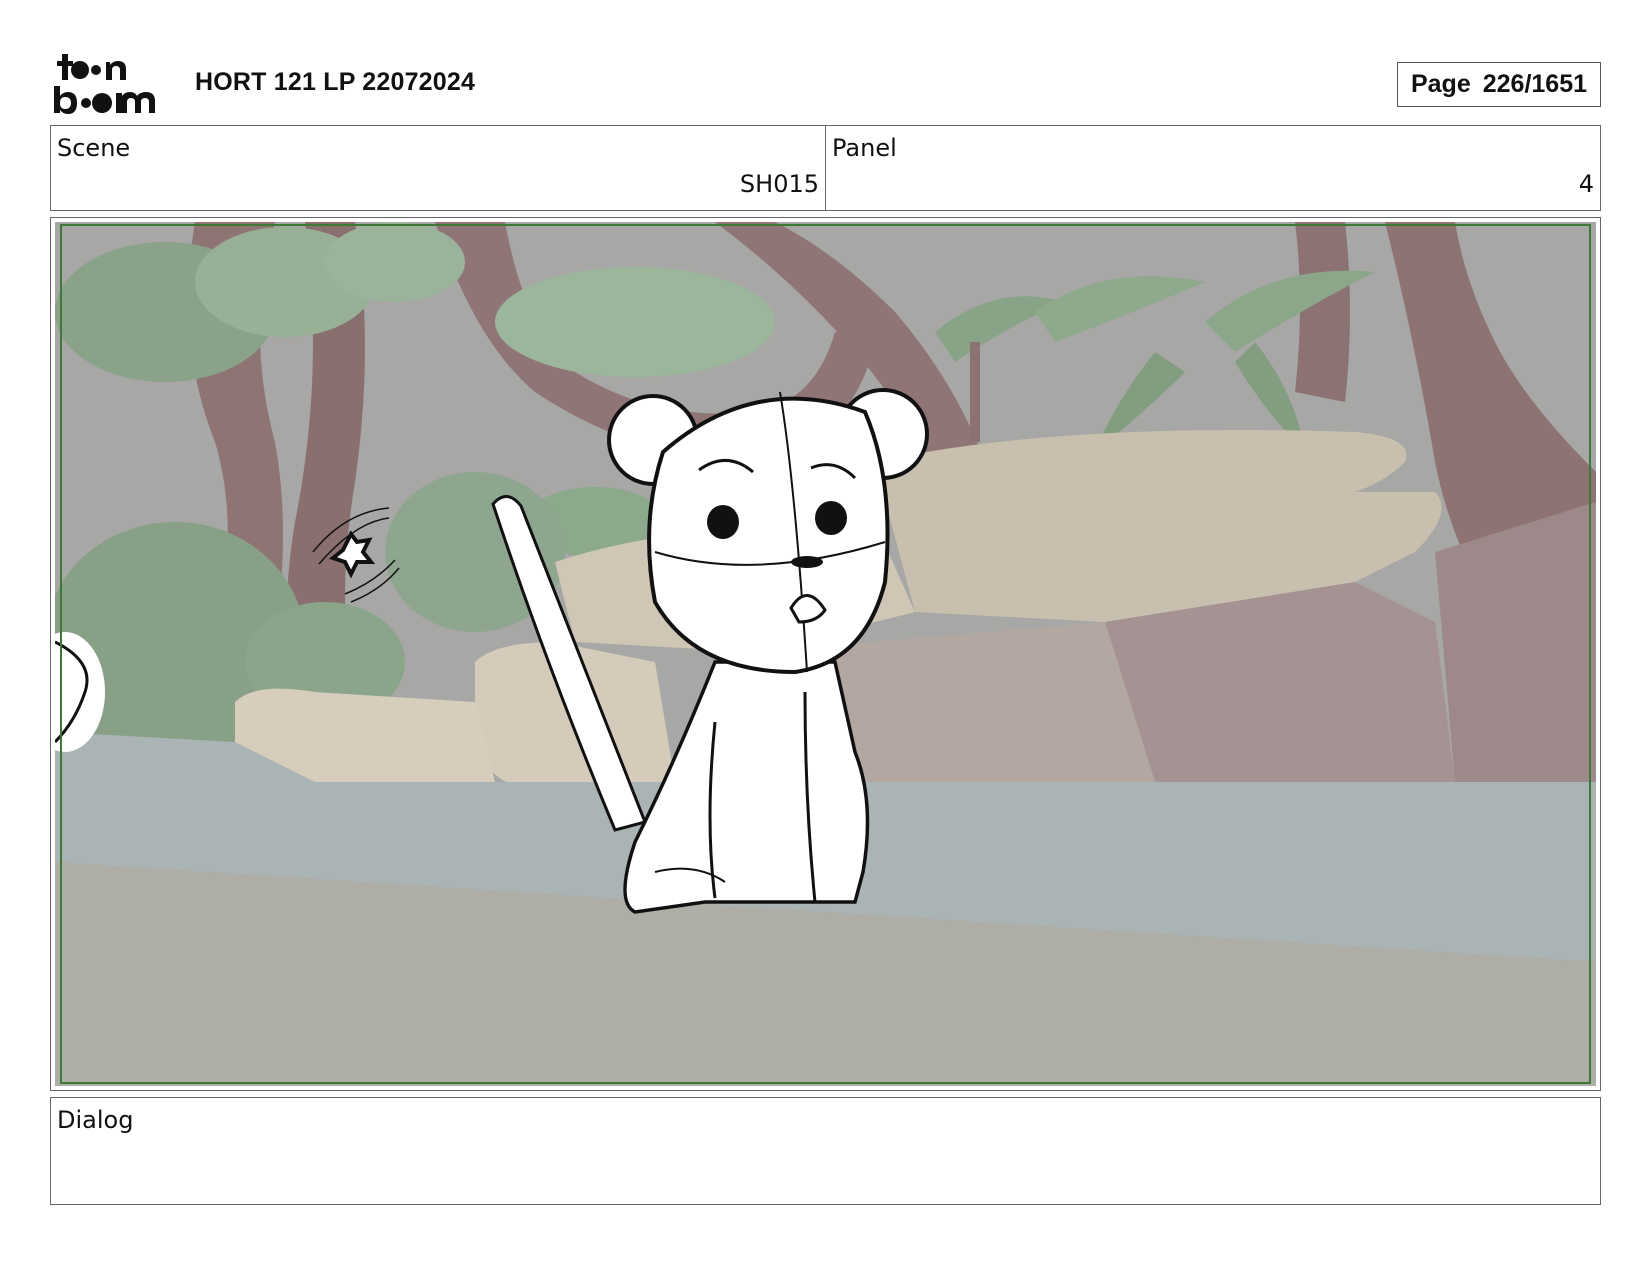 The image size is (1650, 1275). I want to click on panel-cell: Panel 4, so click(1212, 168).